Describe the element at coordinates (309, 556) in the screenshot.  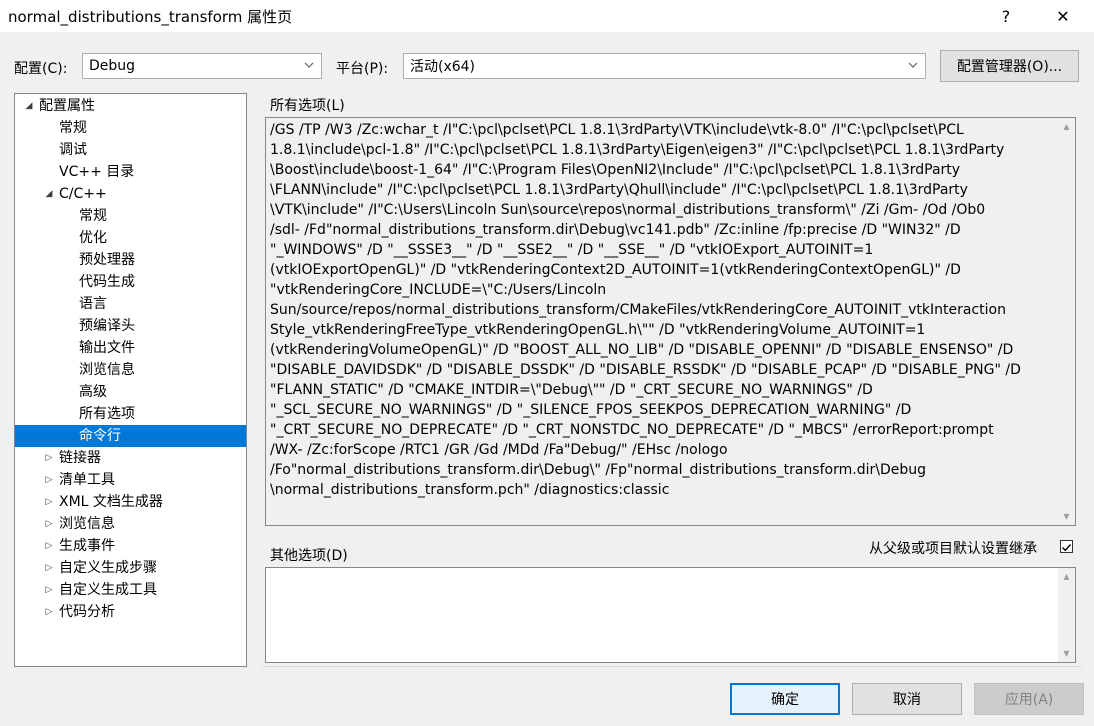
I see `other-options-label: 其他选项(D)` at that location.